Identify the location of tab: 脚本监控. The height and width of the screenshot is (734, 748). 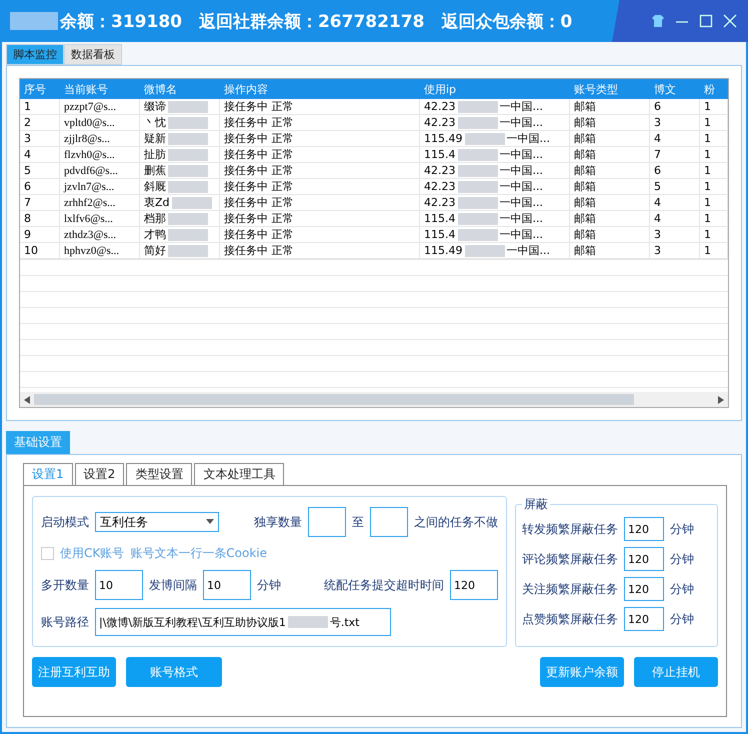
(35, 54).